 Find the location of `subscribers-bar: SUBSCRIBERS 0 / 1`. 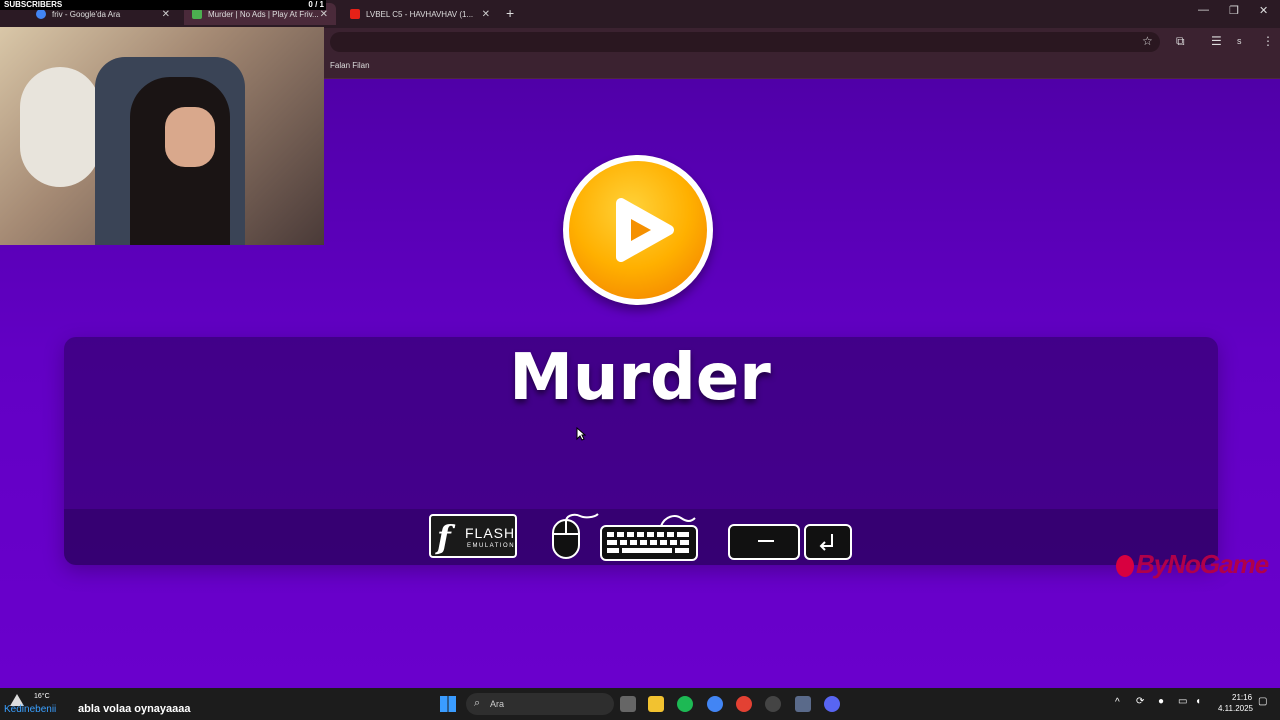

subscribers-bar: SUBSCRIBERS 0 / 1 is located at coordinates (163, 5).